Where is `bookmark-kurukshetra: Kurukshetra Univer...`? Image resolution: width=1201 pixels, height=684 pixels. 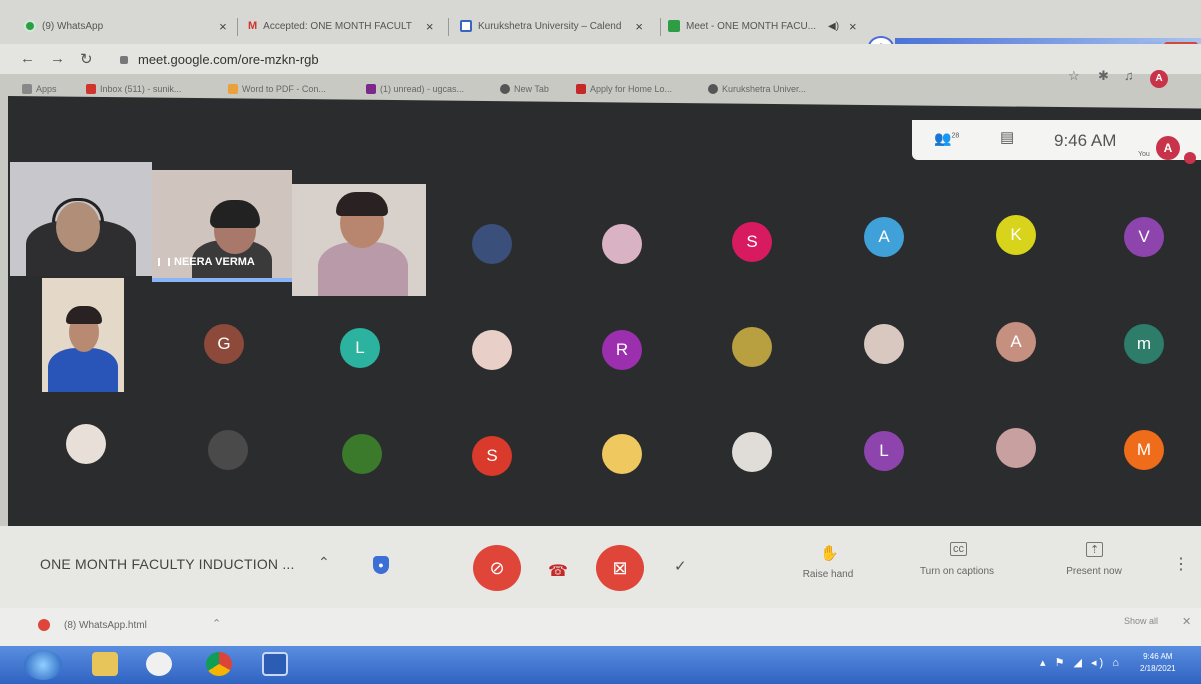 bookmark-kurukshetra: Kurukshetra Univer... is located at coordinates (757, 89).